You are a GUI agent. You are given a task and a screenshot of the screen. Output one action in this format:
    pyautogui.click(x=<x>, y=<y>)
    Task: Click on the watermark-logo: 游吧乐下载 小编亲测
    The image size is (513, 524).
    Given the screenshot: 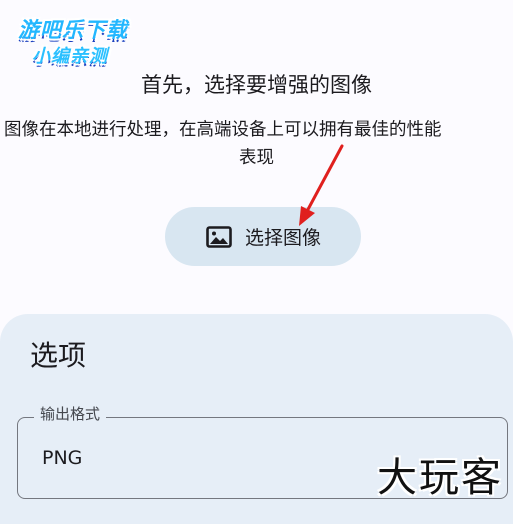 What is the action you would take?
    pyautogui.click(x=82, y=36)
    